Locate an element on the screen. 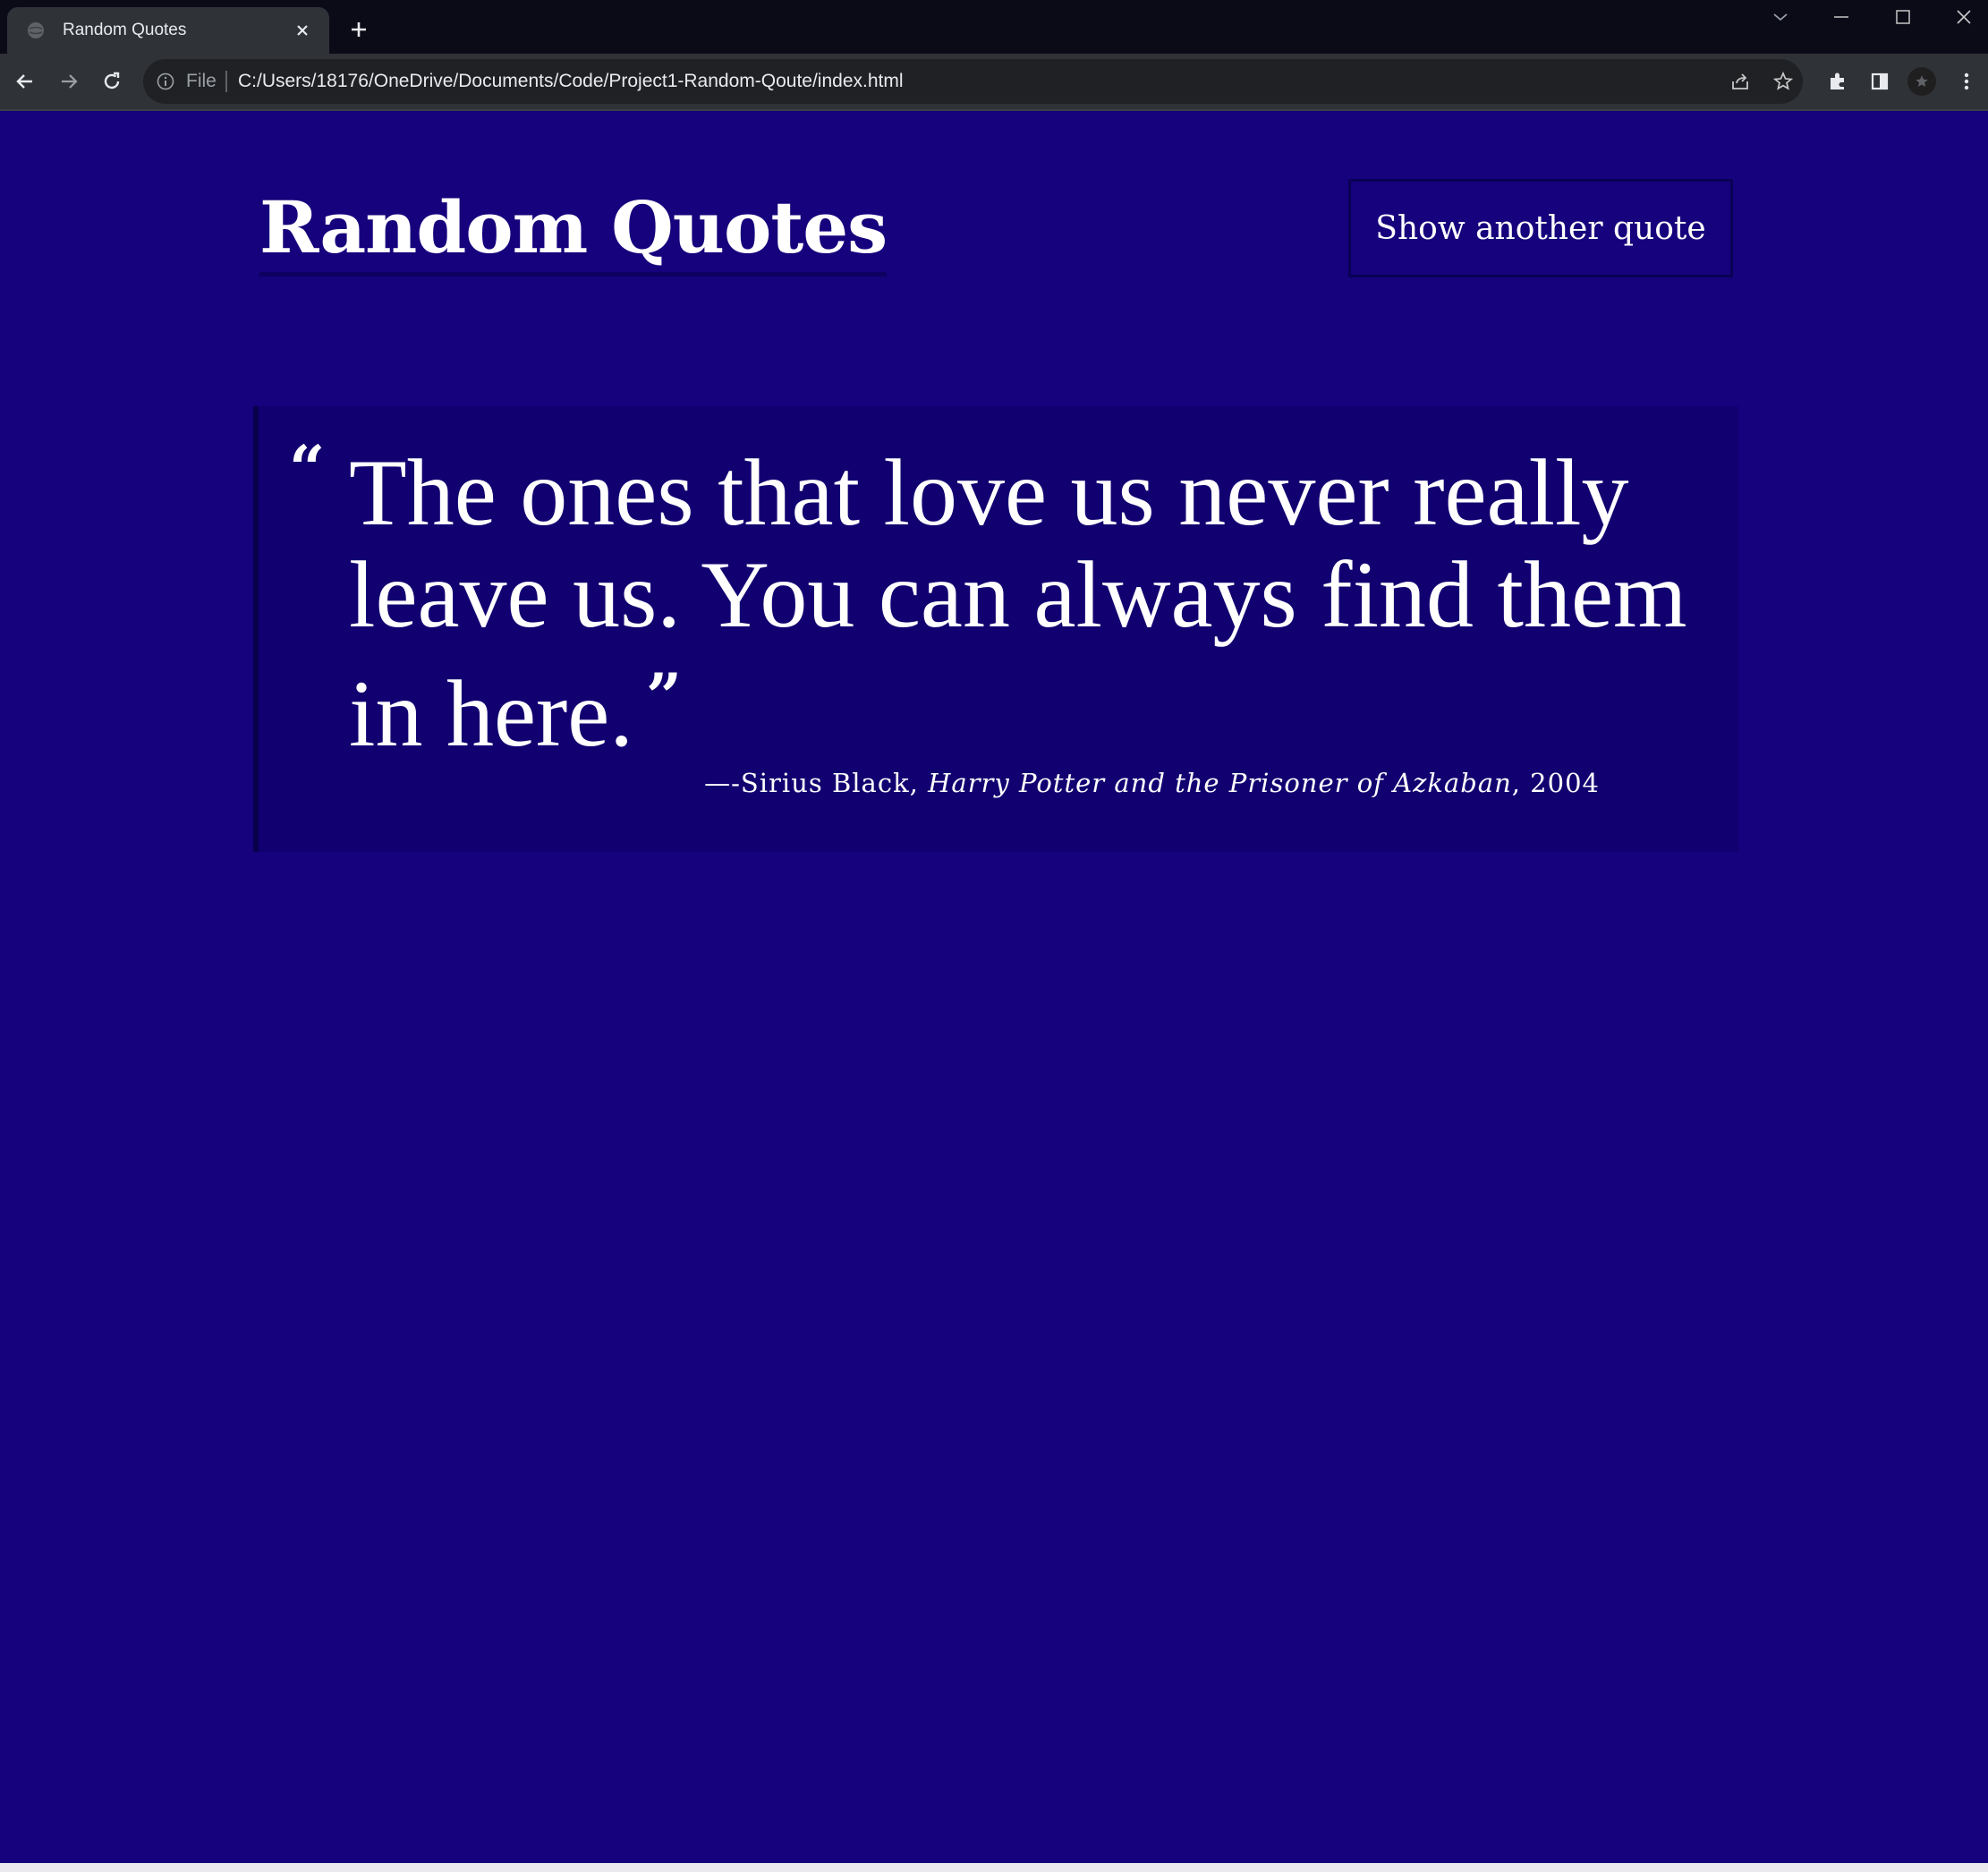  attribution-year: , 2004 is located at coordinates (1555, 783).